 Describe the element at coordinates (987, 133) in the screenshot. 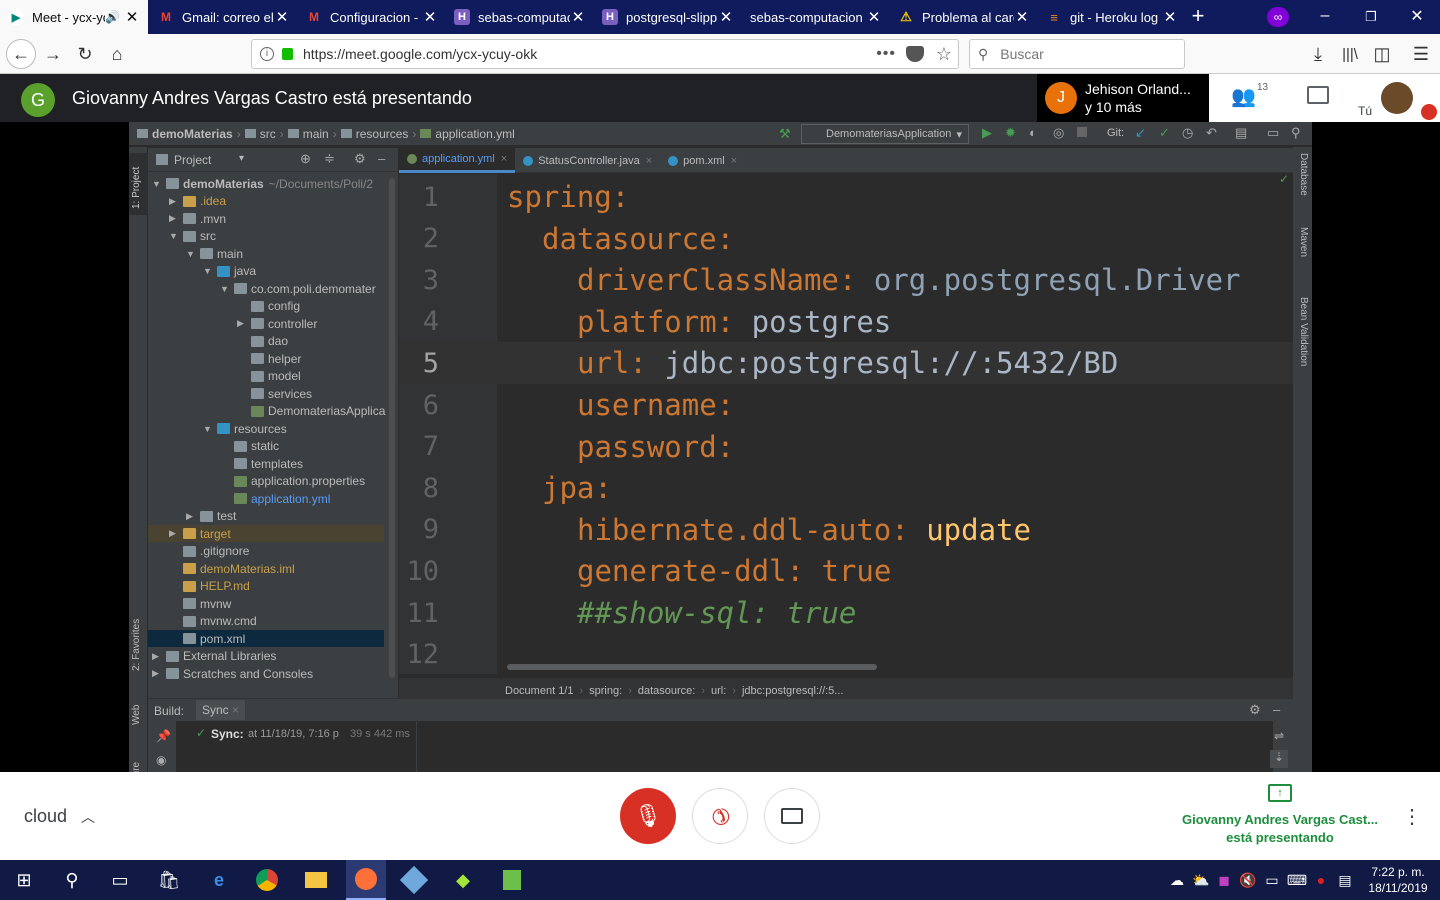

I see `run-icon: ▶` at that location.